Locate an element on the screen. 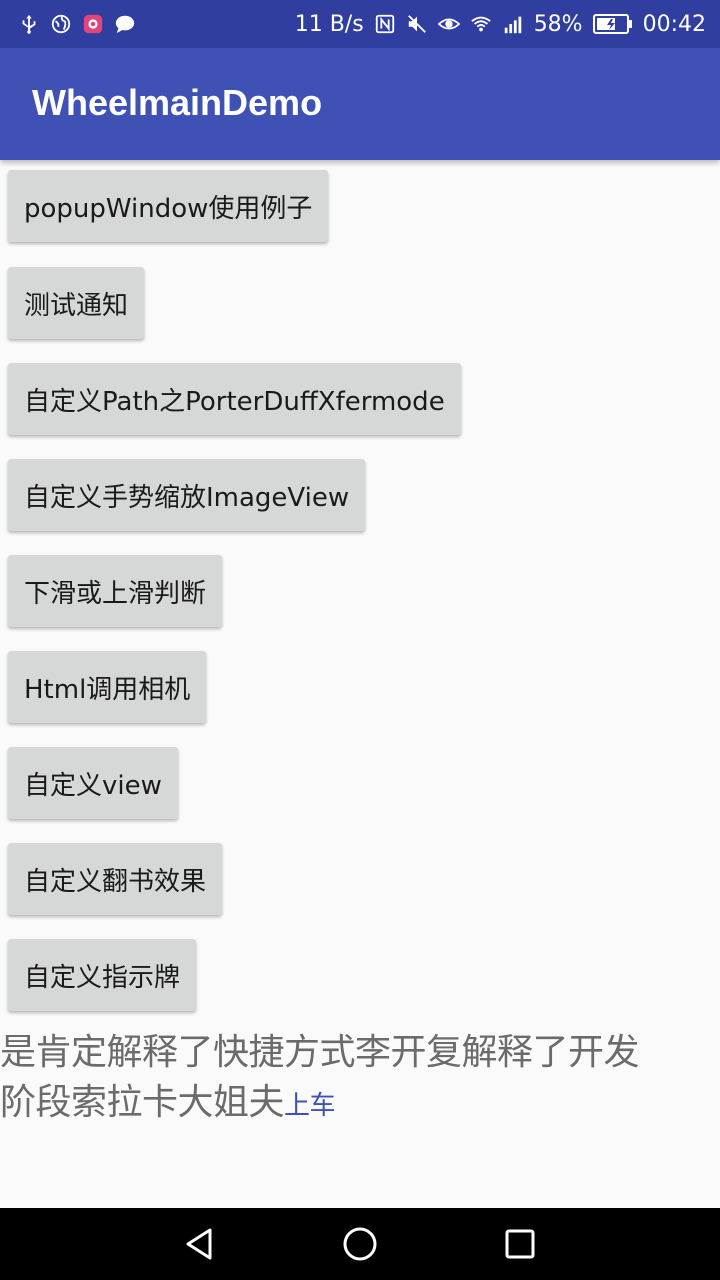 This screenshot has height=1280, width=720. app-bar: WheelmainDemo is located at coordinates (360, 104).